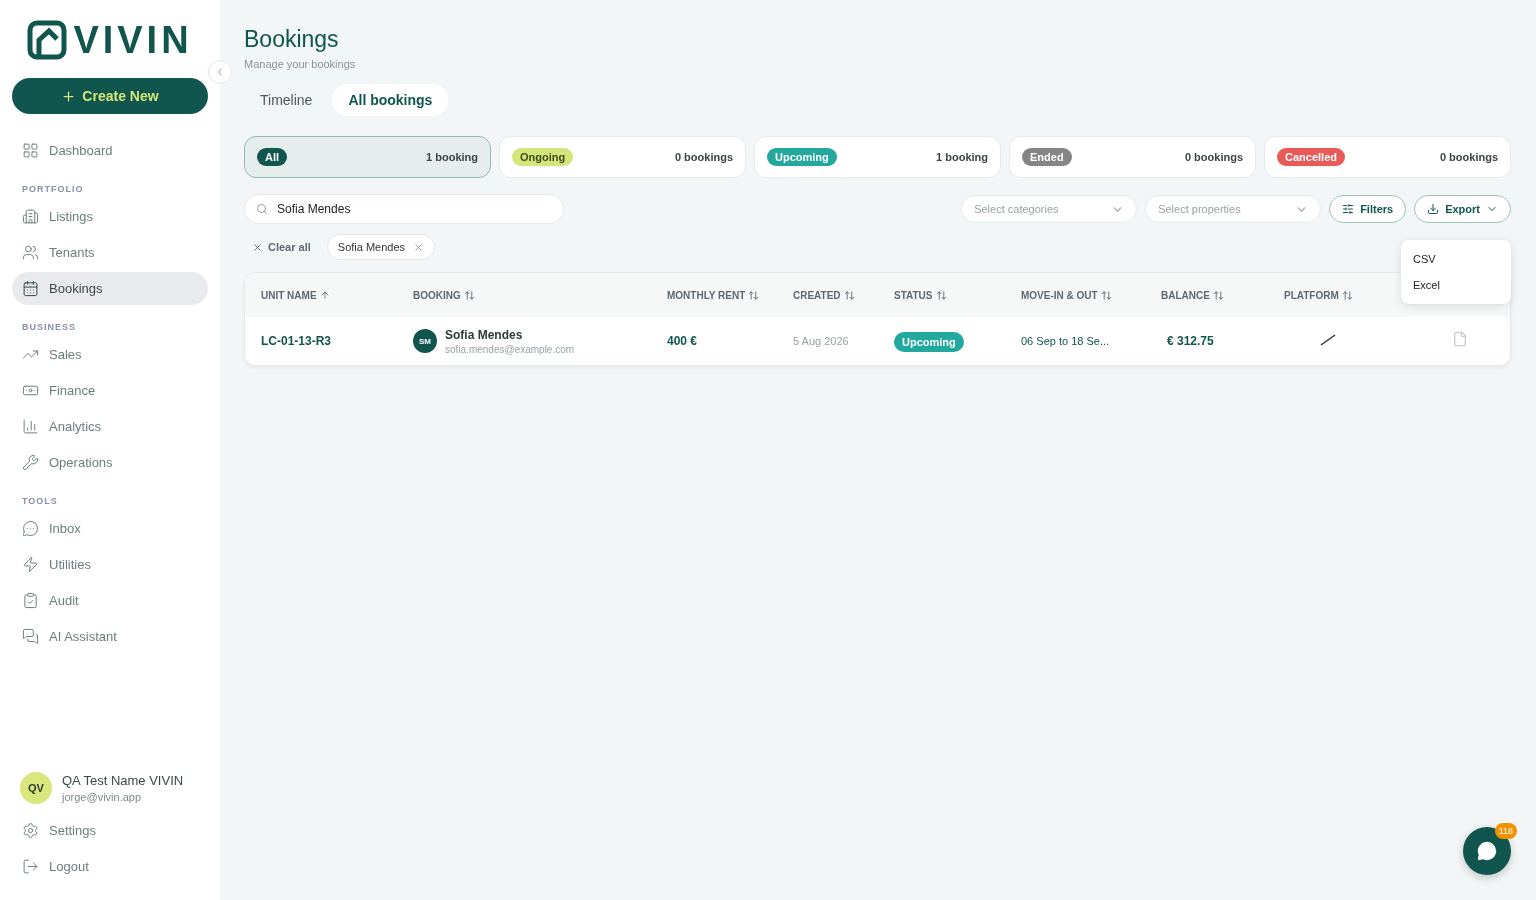 This screenshot has width=1536, height=900. I want to click on section-heading: TOOLS, so click(40, 501).